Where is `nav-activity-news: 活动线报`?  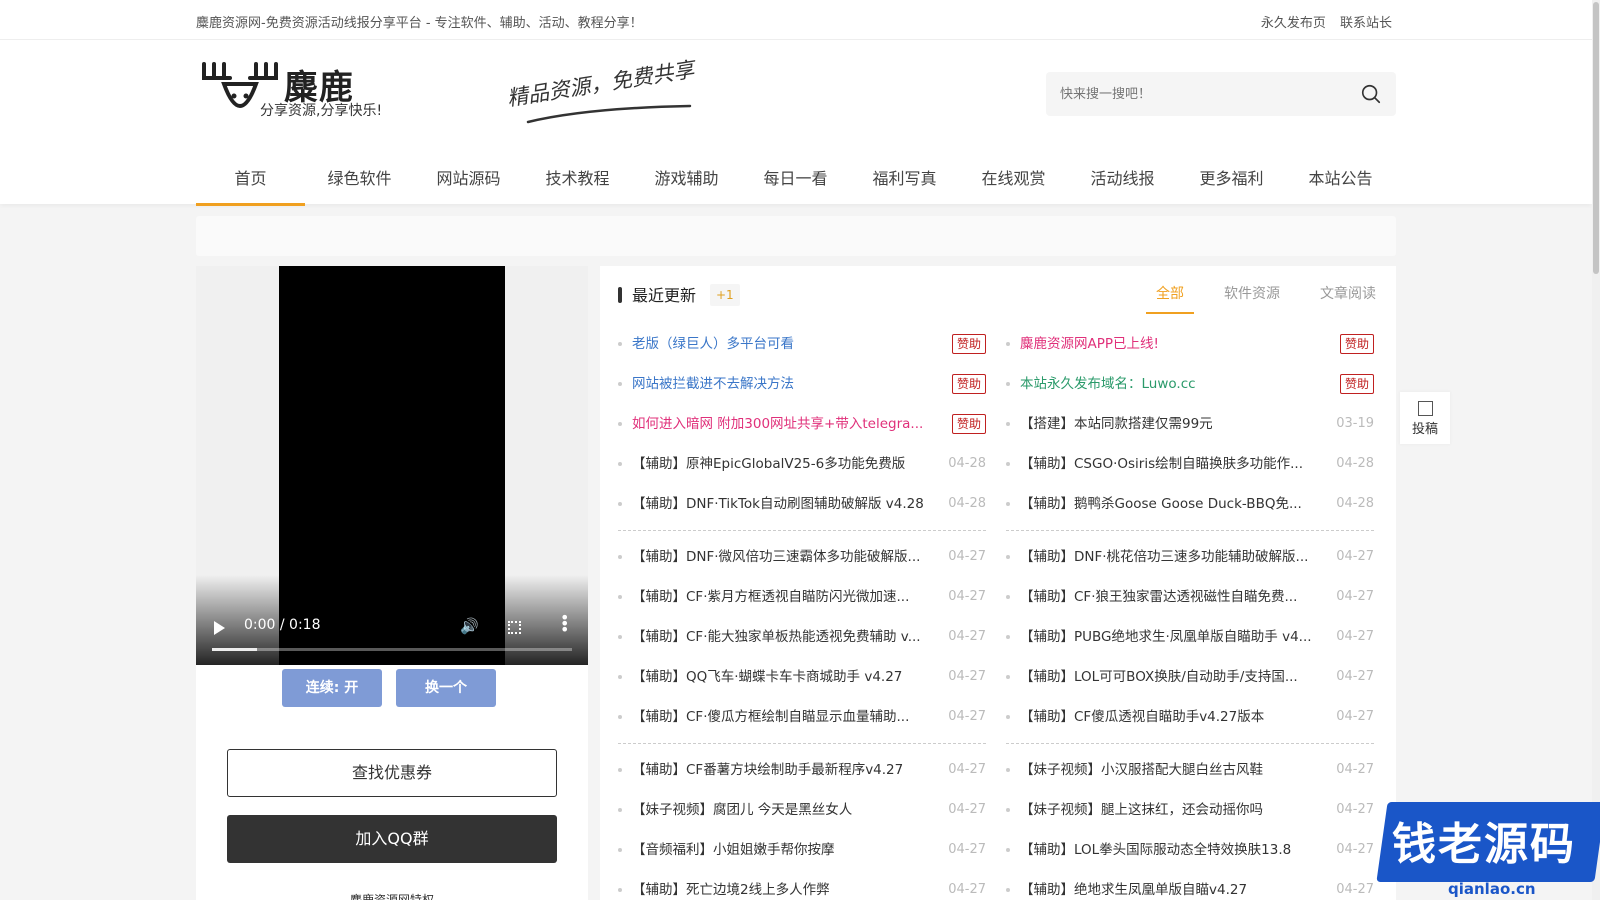
nav-activity-news: 活动线报 is located at coordinates (1122, 179).